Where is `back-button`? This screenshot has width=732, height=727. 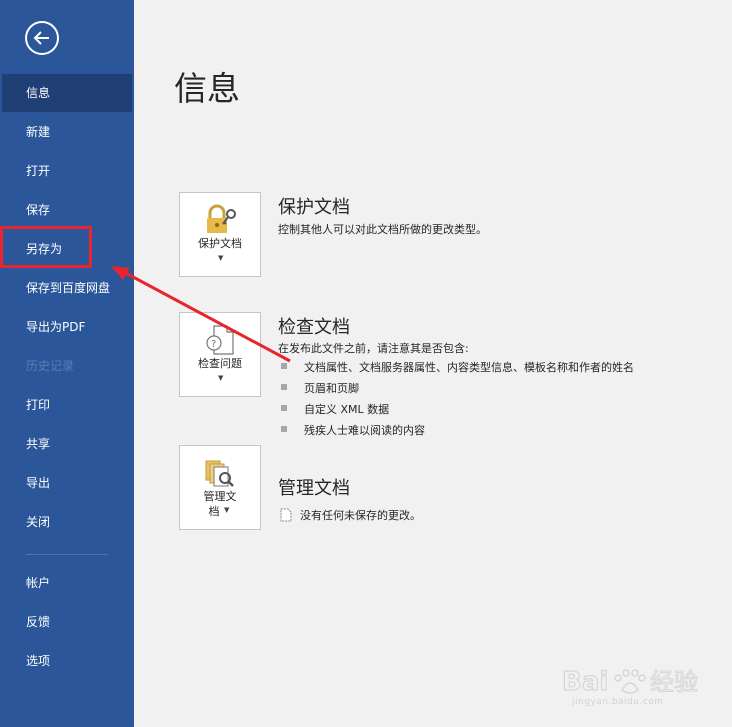
back-button is located at coordinates (42, 38).